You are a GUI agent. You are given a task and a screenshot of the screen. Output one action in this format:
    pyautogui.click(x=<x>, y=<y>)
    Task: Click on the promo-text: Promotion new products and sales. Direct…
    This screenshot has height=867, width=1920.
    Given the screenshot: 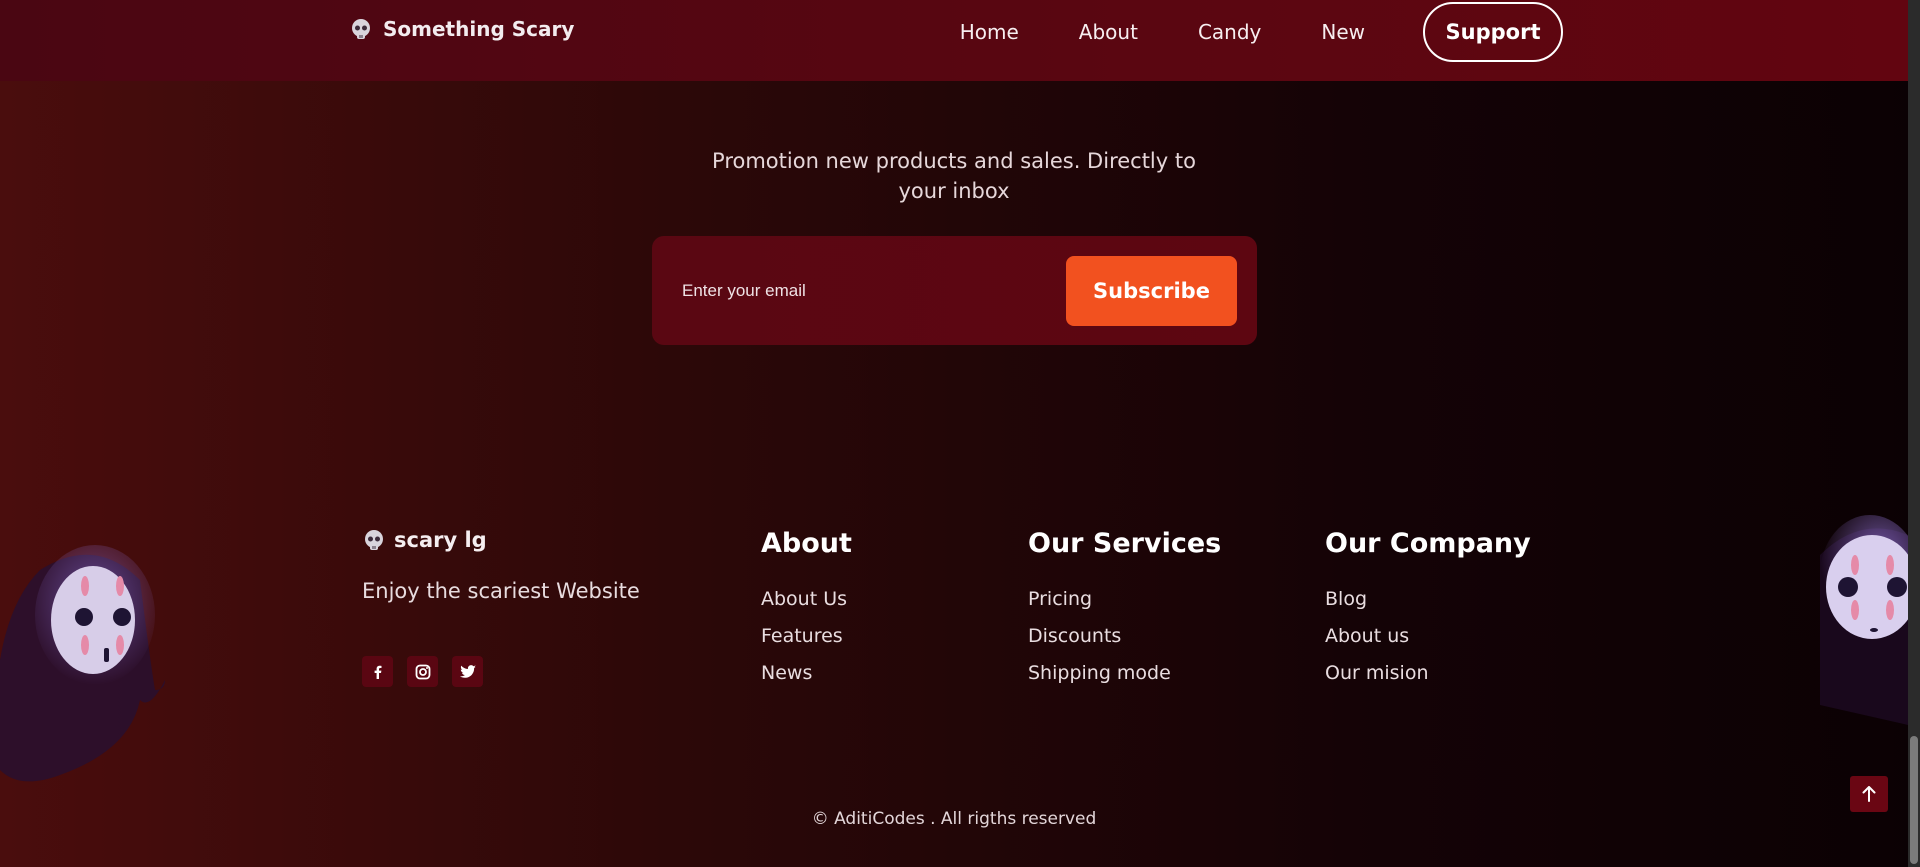 What is the action you would take?
    pyautogui.click(x=954, y=176)
    